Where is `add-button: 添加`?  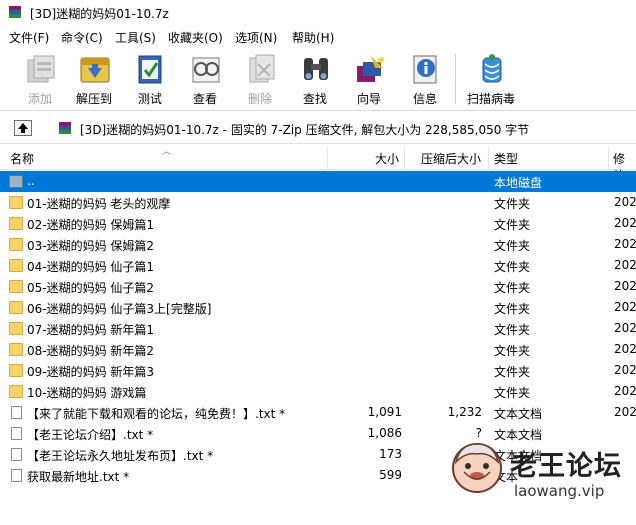
add-button: 添加 is located at coordinates (40, 79).